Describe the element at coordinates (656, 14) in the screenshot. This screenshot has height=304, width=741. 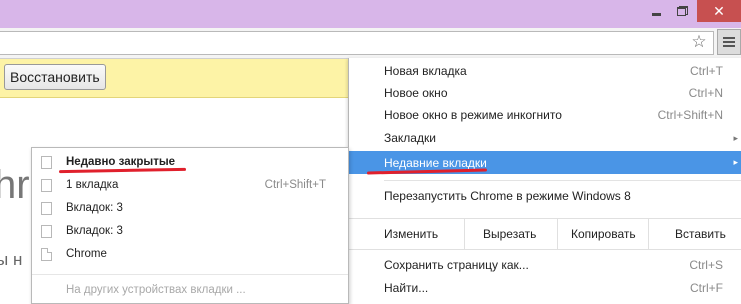
I see `minimize-icon` at that location.